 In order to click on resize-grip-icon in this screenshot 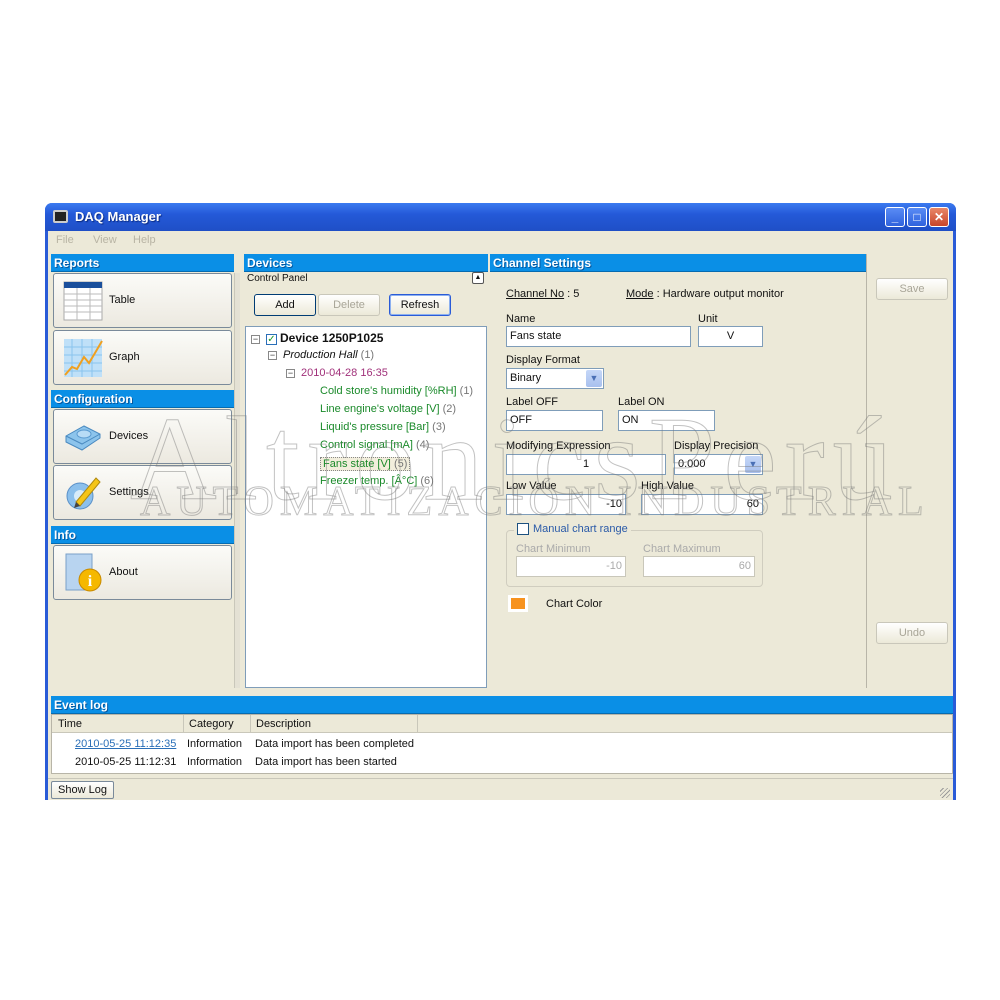, I will do `click(945, 793)`.